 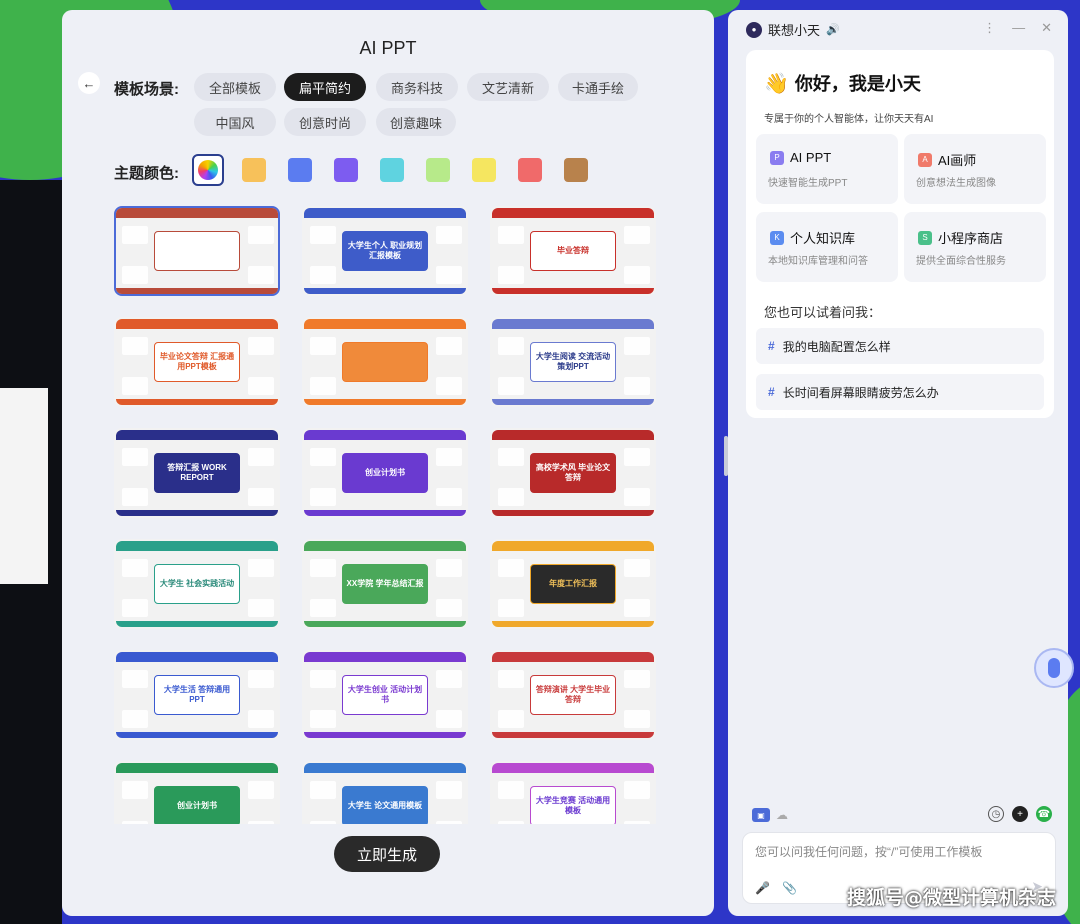 What do you see at coordinates (827, 169) in the screenshot?
I see `feature-ai-ppt: P AI PPT 快速智能生成PPT` at bounding box center [827, 169].